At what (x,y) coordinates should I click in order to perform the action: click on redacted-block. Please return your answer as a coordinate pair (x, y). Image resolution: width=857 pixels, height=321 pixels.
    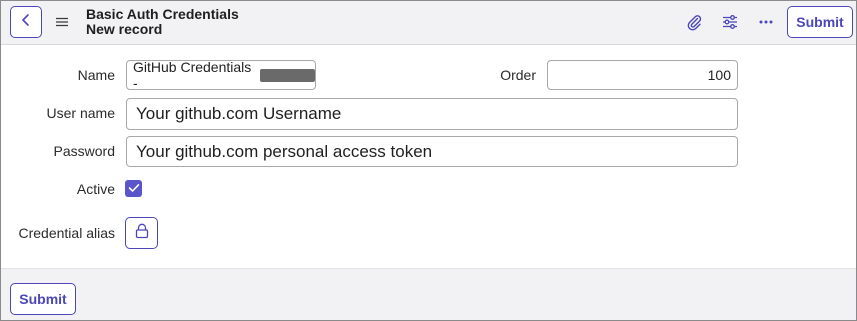
    Looking at the image, I should click on (287, 75).